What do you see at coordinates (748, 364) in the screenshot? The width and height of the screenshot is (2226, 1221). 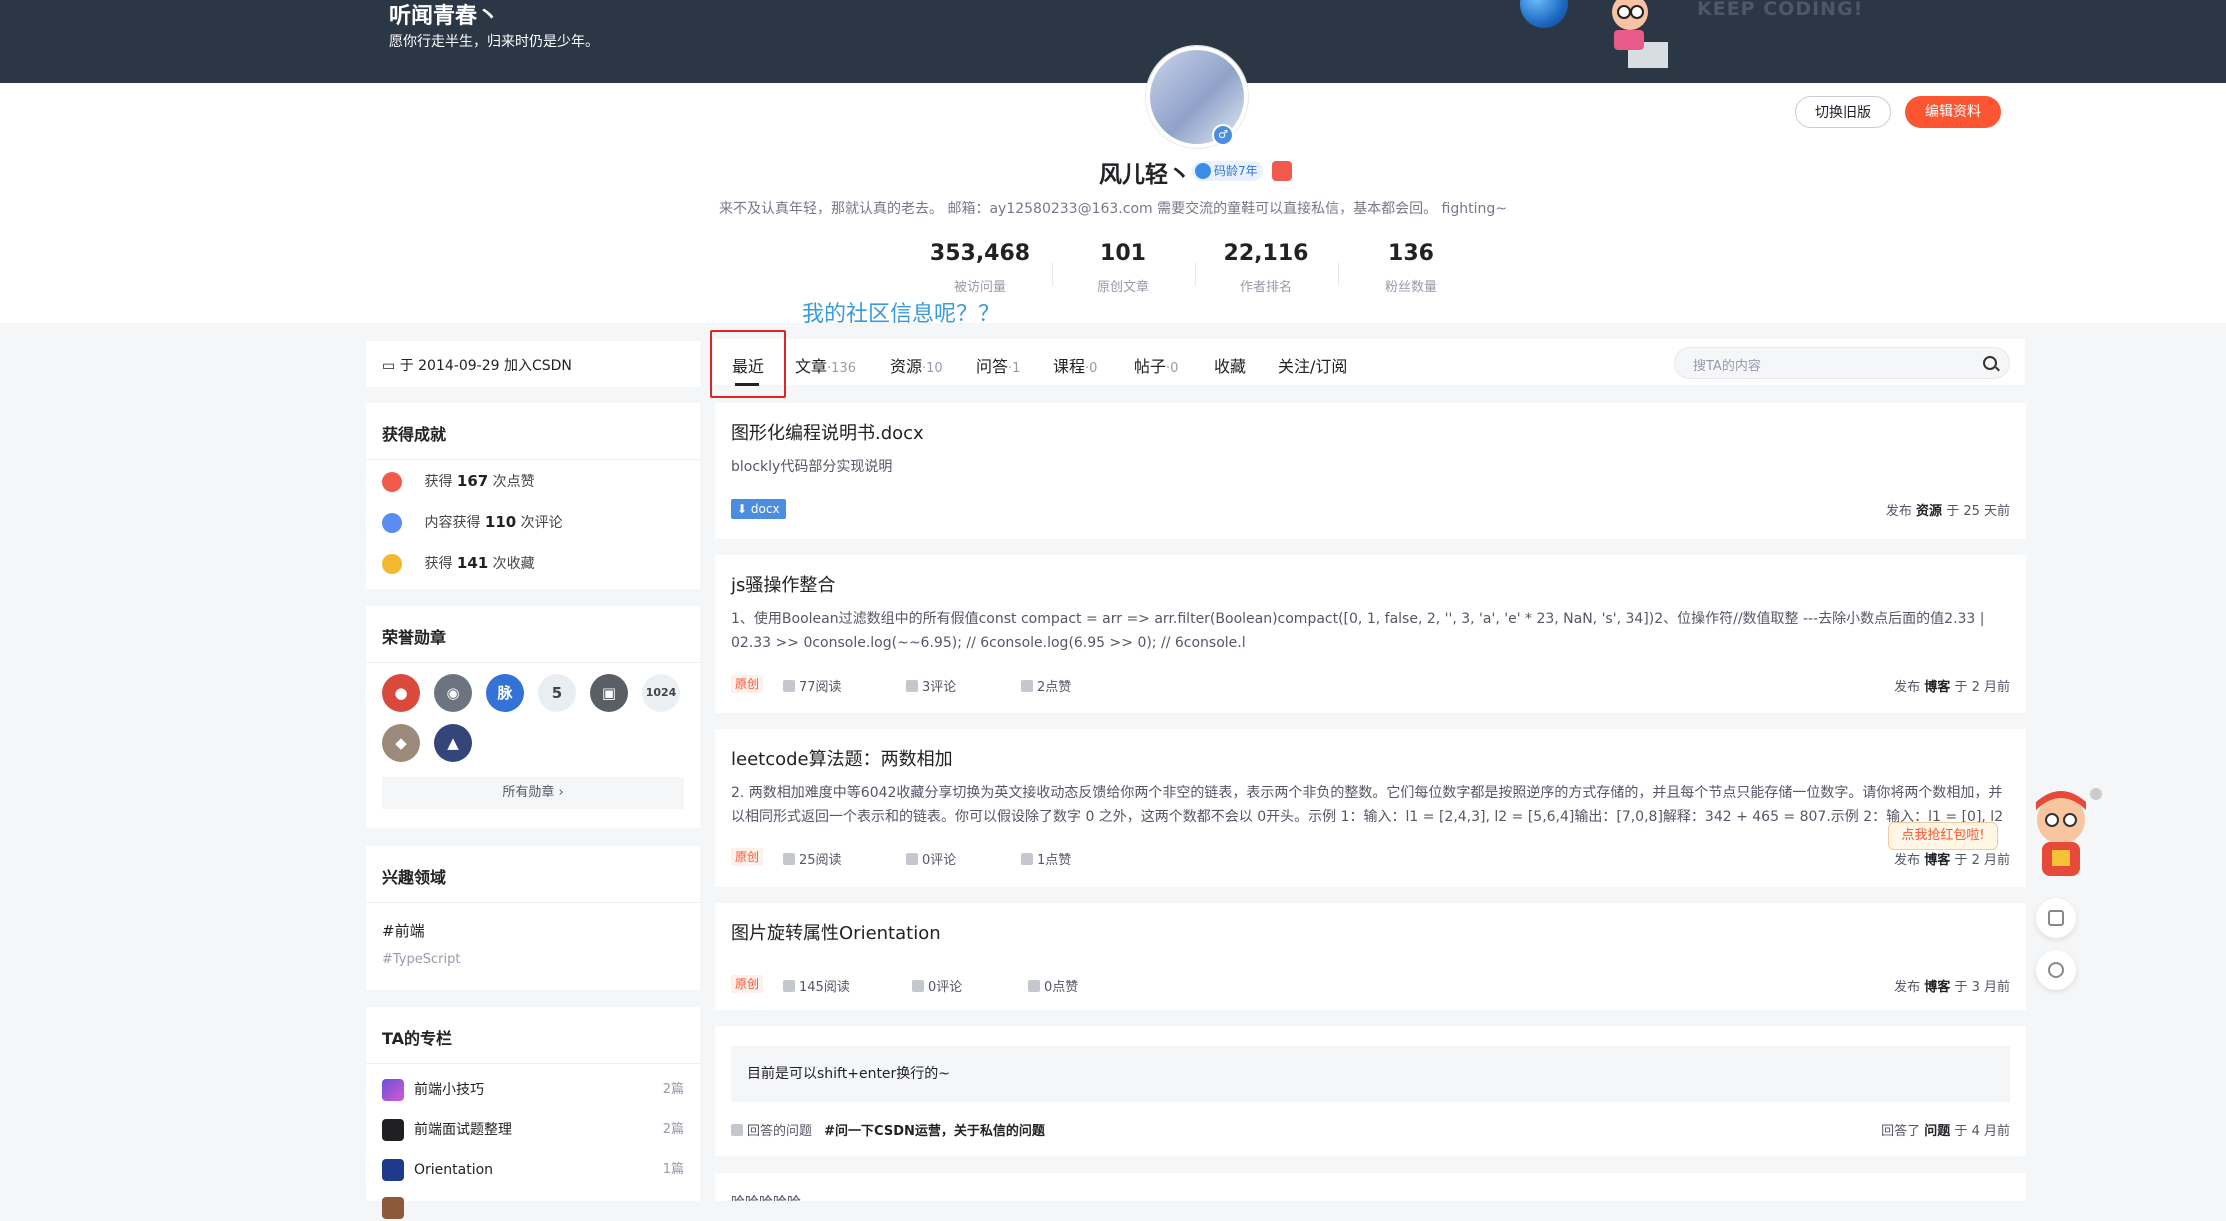 I see `annotation-highlight-box` at bounding box center [748, 364].